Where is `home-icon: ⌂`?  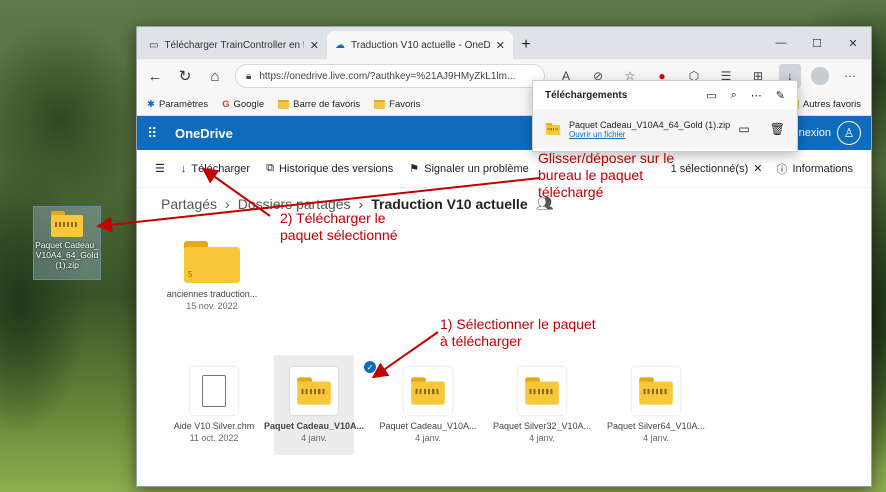
home-icon: ⌂ is located at coordinates (215, 76).